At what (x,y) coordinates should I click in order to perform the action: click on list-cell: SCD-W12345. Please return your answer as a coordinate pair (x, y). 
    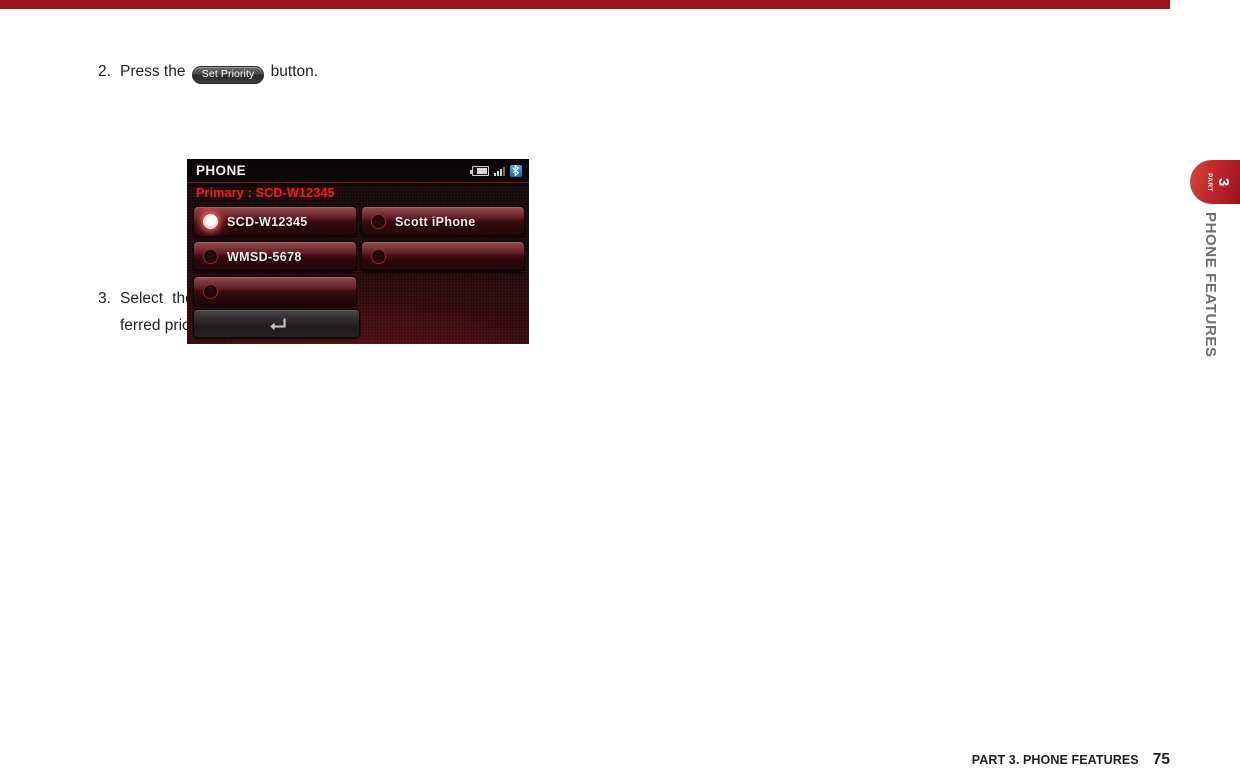
    Looking at the image, I should click on (275, 222).